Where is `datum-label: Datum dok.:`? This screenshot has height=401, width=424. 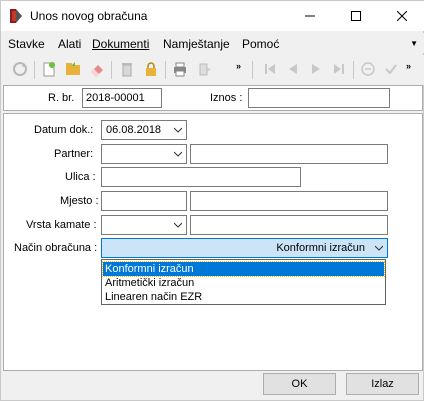
datum-label: Datum dok.: is located at coordinates (64, 130).